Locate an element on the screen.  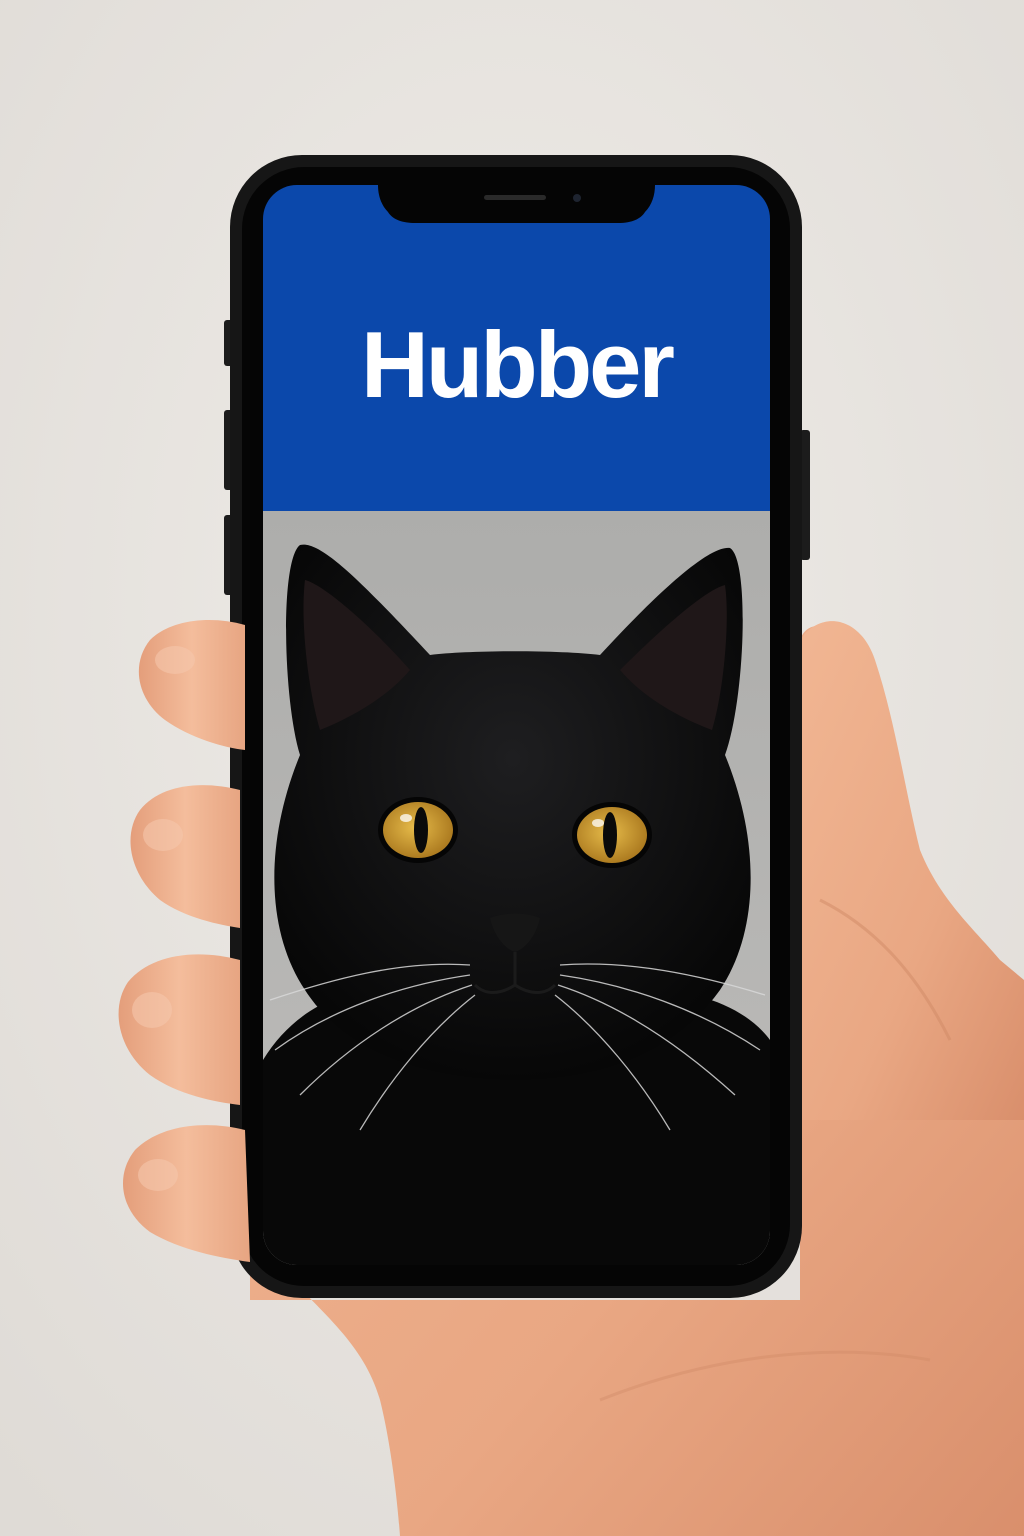
cat-eye-left is located at coordinates (418, 830).